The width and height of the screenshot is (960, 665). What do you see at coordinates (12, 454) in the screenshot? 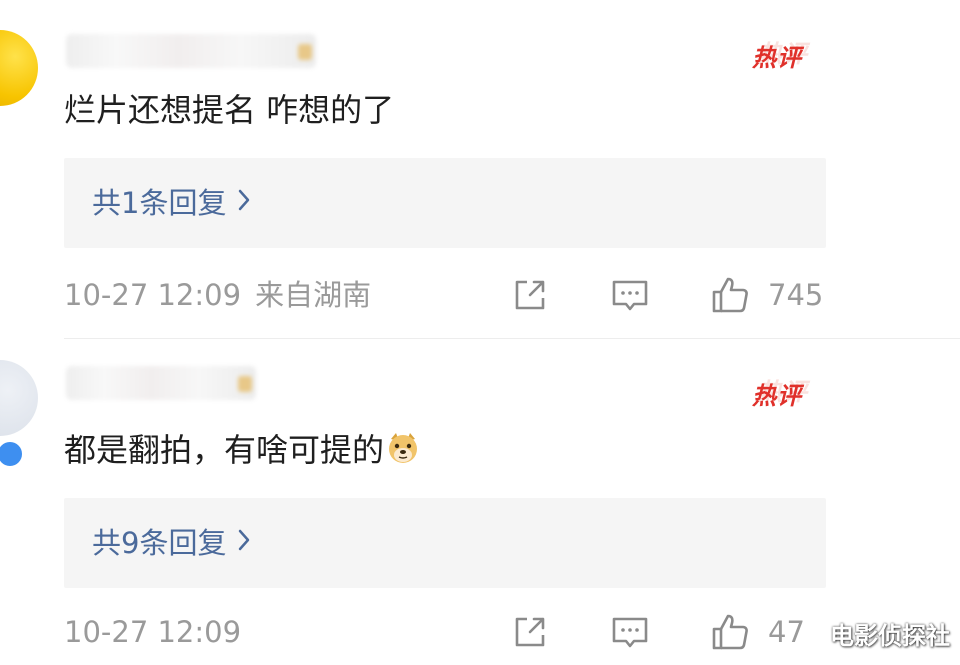
I see `verified-badge-icon` at bounding box center [12, 454].